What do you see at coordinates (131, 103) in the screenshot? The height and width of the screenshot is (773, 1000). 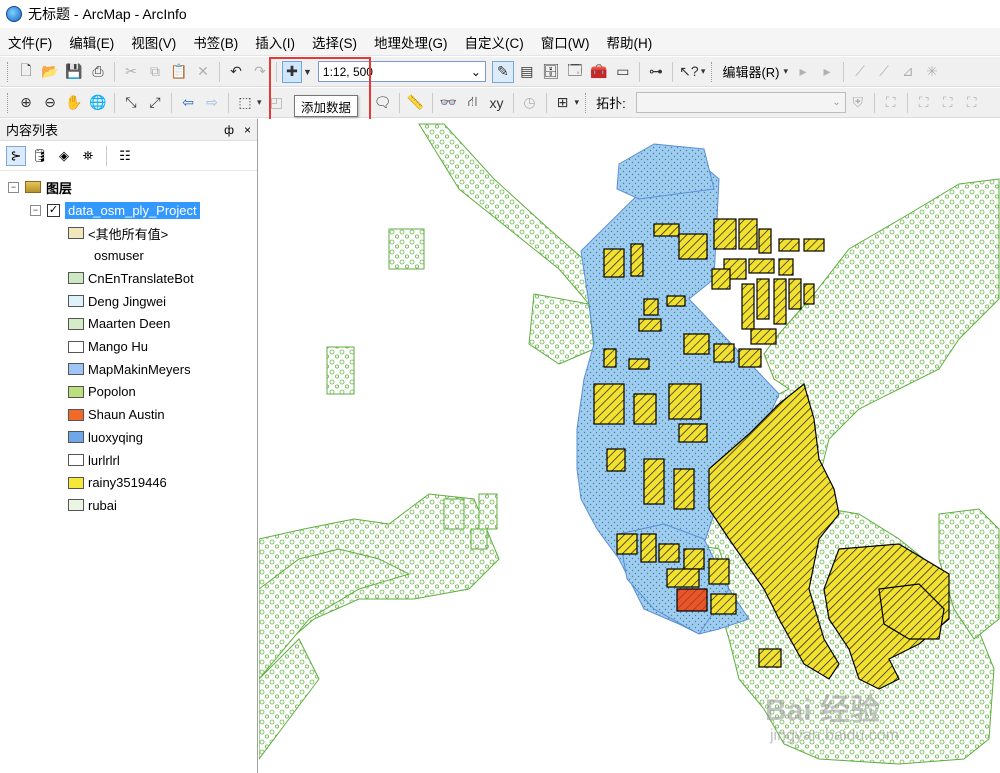 I see `fixed-zoom-in-icon: ⤡` at bounding box center [131, 103].